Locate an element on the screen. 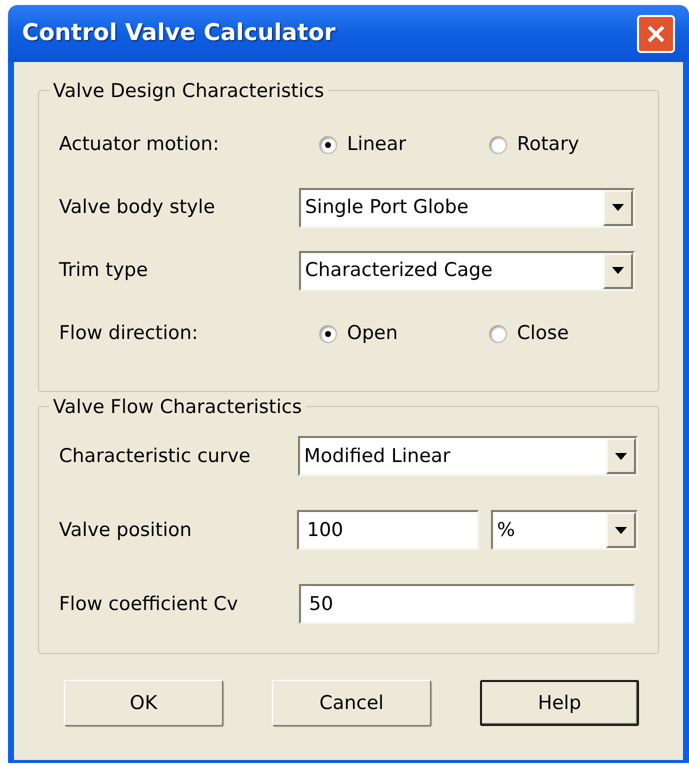 The image size is (689, 765). radio-label: Close is located at coordinates (543, 333).